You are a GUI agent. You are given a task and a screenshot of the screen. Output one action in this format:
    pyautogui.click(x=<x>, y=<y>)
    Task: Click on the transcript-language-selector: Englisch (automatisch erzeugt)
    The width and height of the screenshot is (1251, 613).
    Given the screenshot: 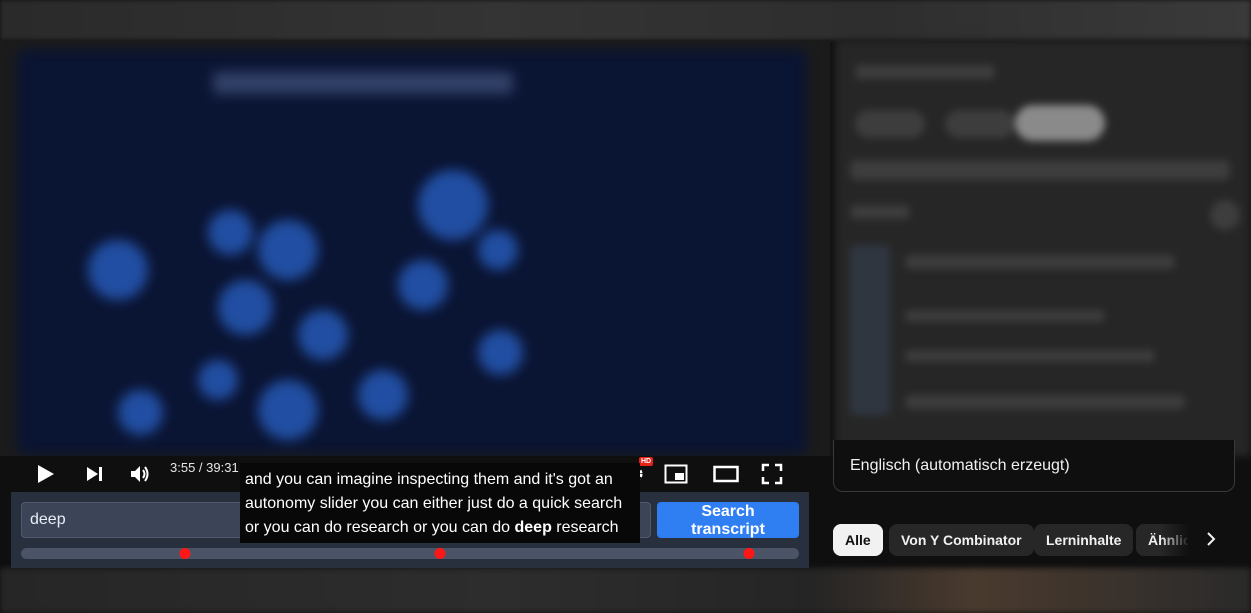 What is the action you would take?
    pyautogui.click(x=1034, y=466)
    